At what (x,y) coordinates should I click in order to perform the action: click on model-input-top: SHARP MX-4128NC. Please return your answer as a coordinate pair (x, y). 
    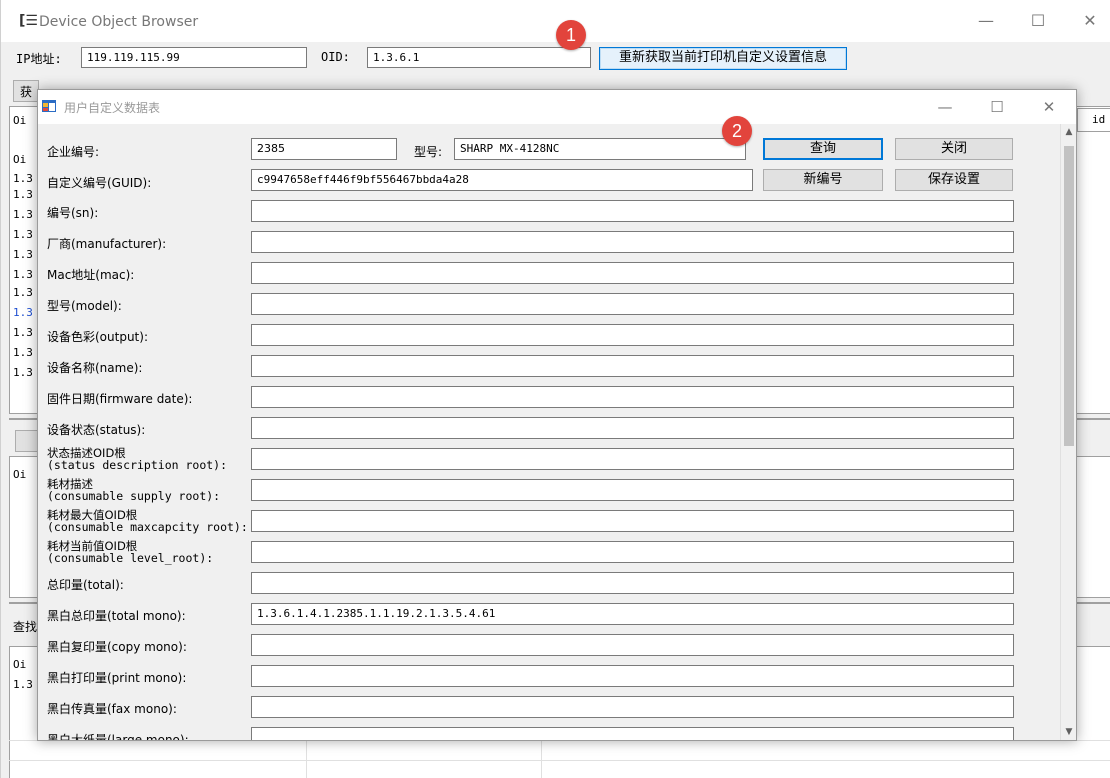
    Looking at the image, I should click on (600, 149).